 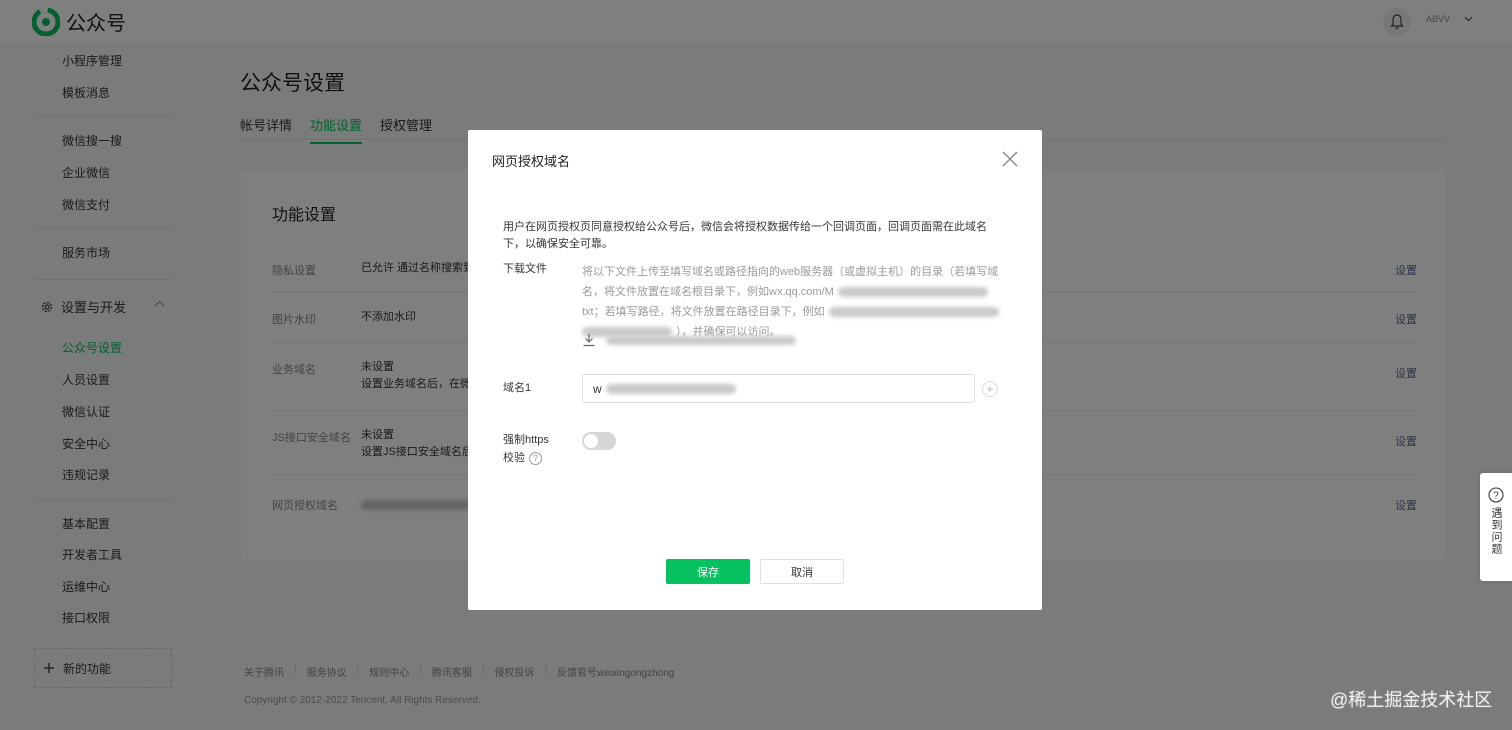 I want to click on download-file-link, so click(x=689, y=340).